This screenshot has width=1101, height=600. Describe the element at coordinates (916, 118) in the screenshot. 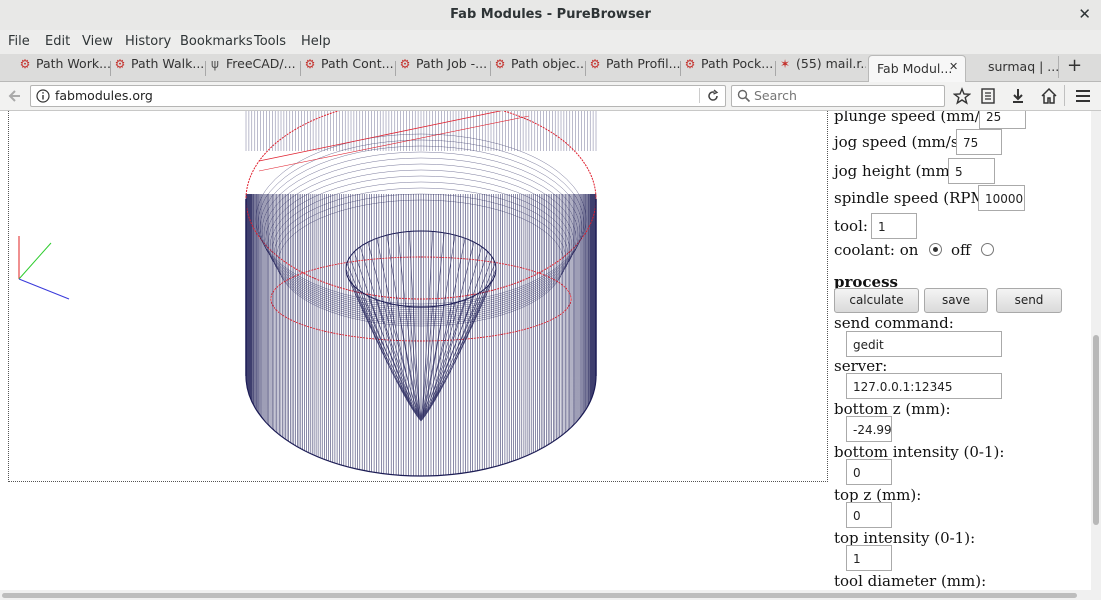

I see `plunge-speed-label: plunge speed (mm/s):` at that location.